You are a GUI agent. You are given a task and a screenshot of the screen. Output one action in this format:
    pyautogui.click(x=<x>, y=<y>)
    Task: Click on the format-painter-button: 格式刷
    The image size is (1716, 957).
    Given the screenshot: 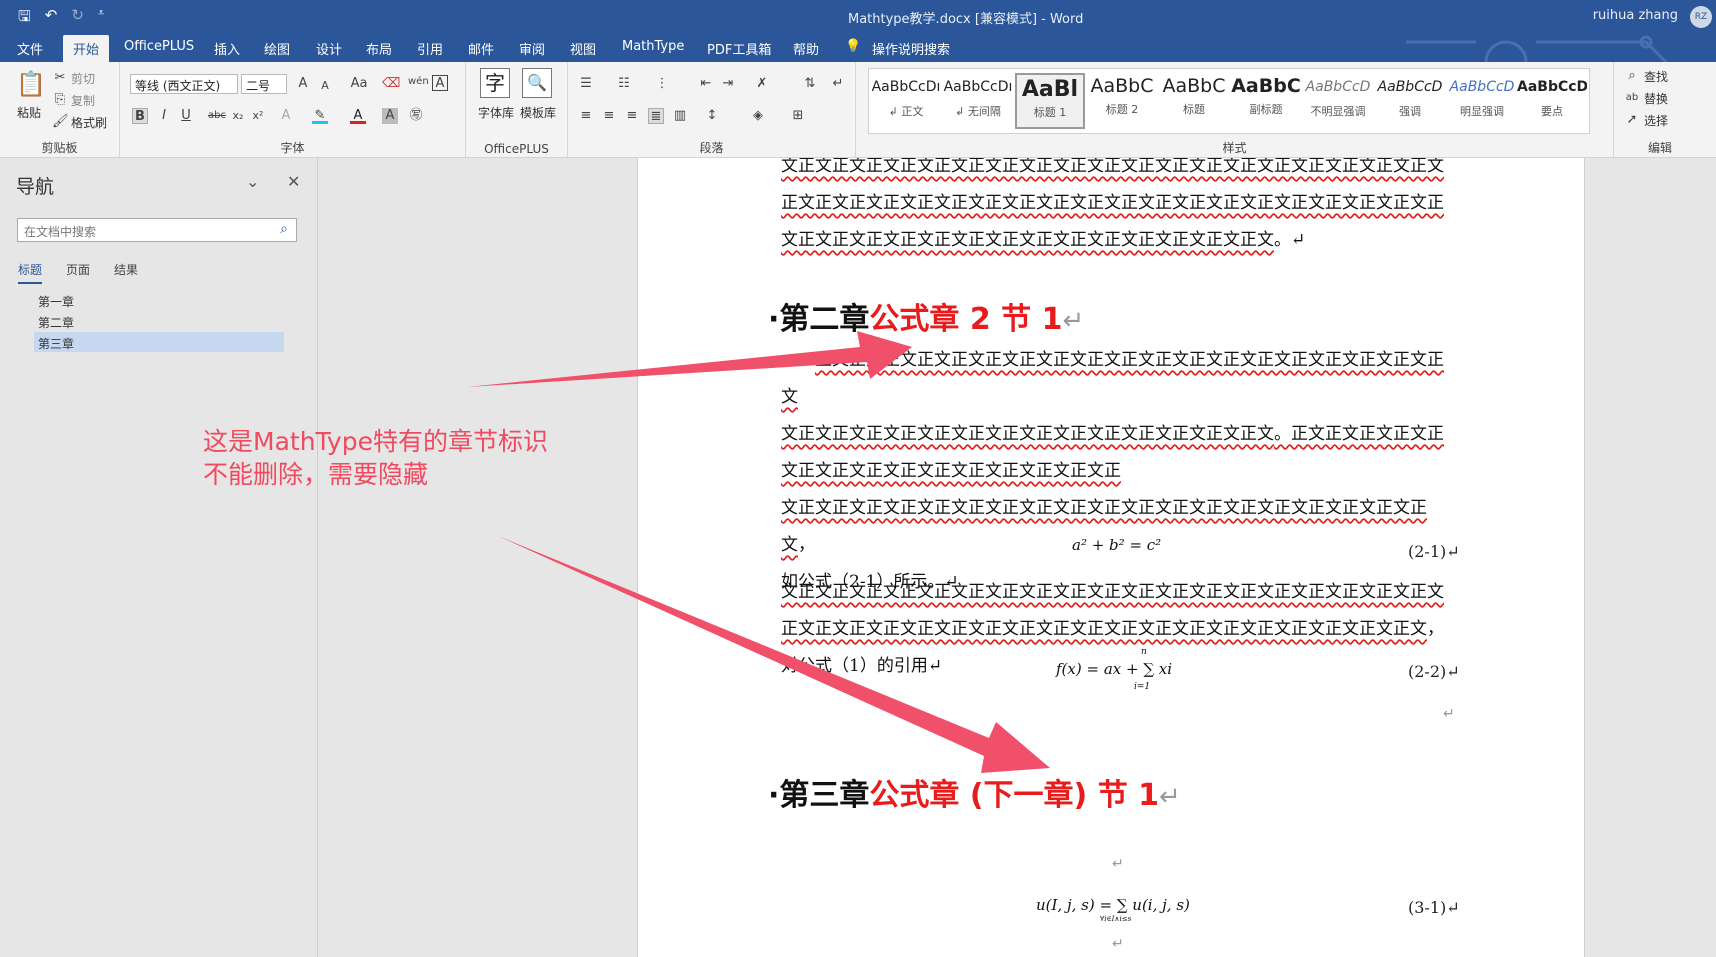 What is the action you would take?
    pyautogui.click(x=89, y=122)
    